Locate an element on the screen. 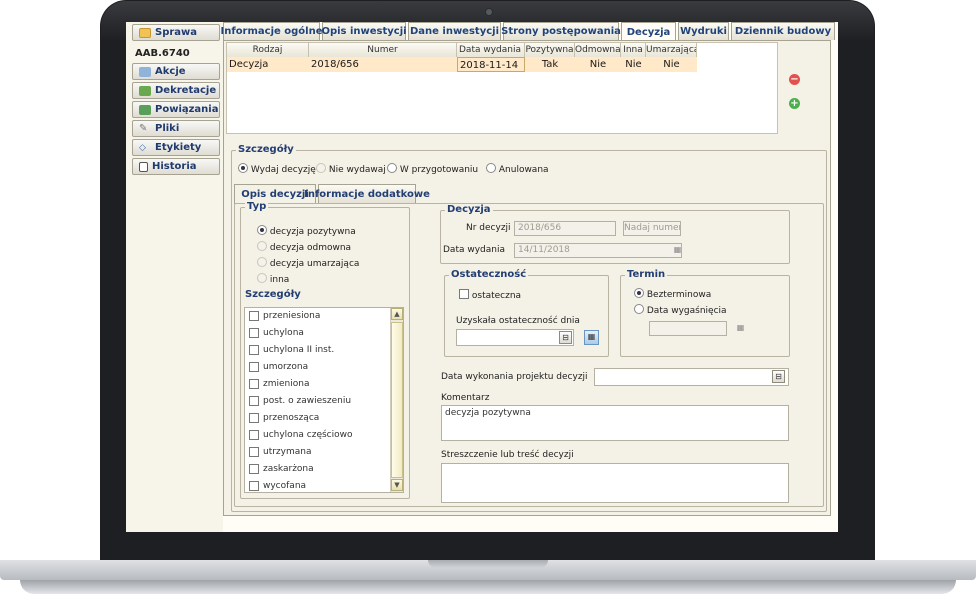 This screenshot has height=603, width=976. column-header: Data wydania is located at coordinates (491, 50).